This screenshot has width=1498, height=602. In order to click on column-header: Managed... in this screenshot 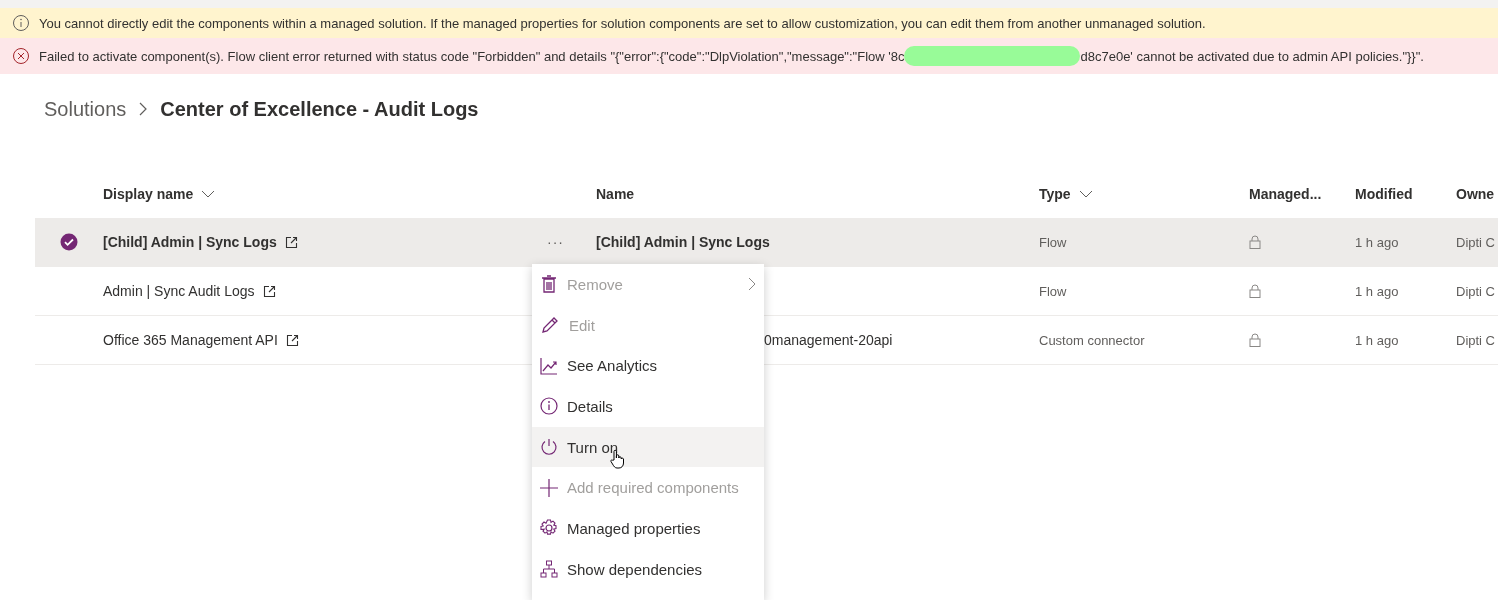, I will do `click(1285, 194)`.